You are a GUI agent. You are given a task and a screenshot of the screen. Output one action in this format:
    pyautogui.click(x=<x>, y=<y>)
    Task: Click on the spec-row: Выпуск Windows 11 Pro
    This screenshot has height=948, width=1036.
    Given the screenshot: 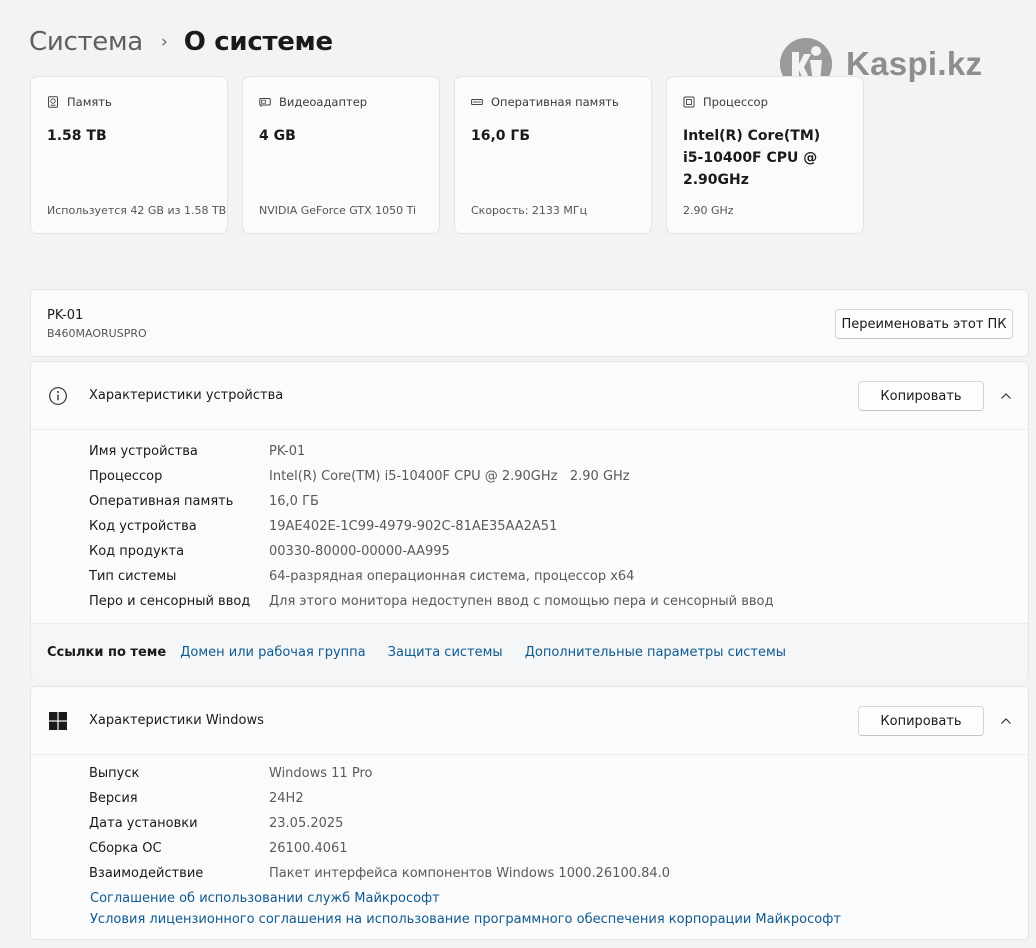 What is the action you would take?
    pyautogui.click(x=379, y=773)
    